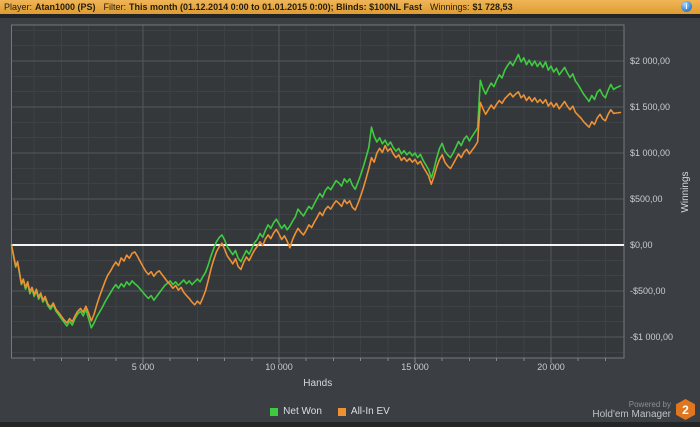 The image size is (700, 427). Describe the element at coordinates (143, 367) in the screenshot. I see `x-tick-label: 5 000` at that location.